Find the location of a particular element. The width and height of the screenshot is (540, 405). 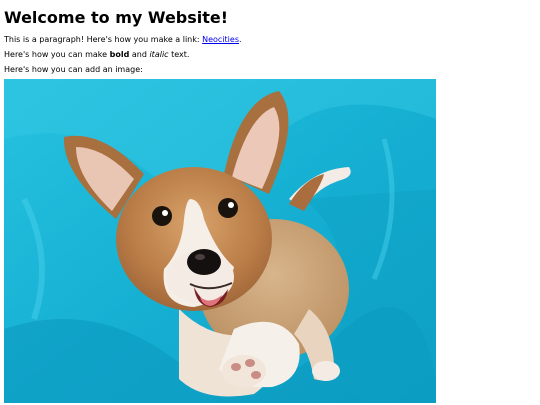

paragraph-link-end: . is located at coordinates (240, 39).